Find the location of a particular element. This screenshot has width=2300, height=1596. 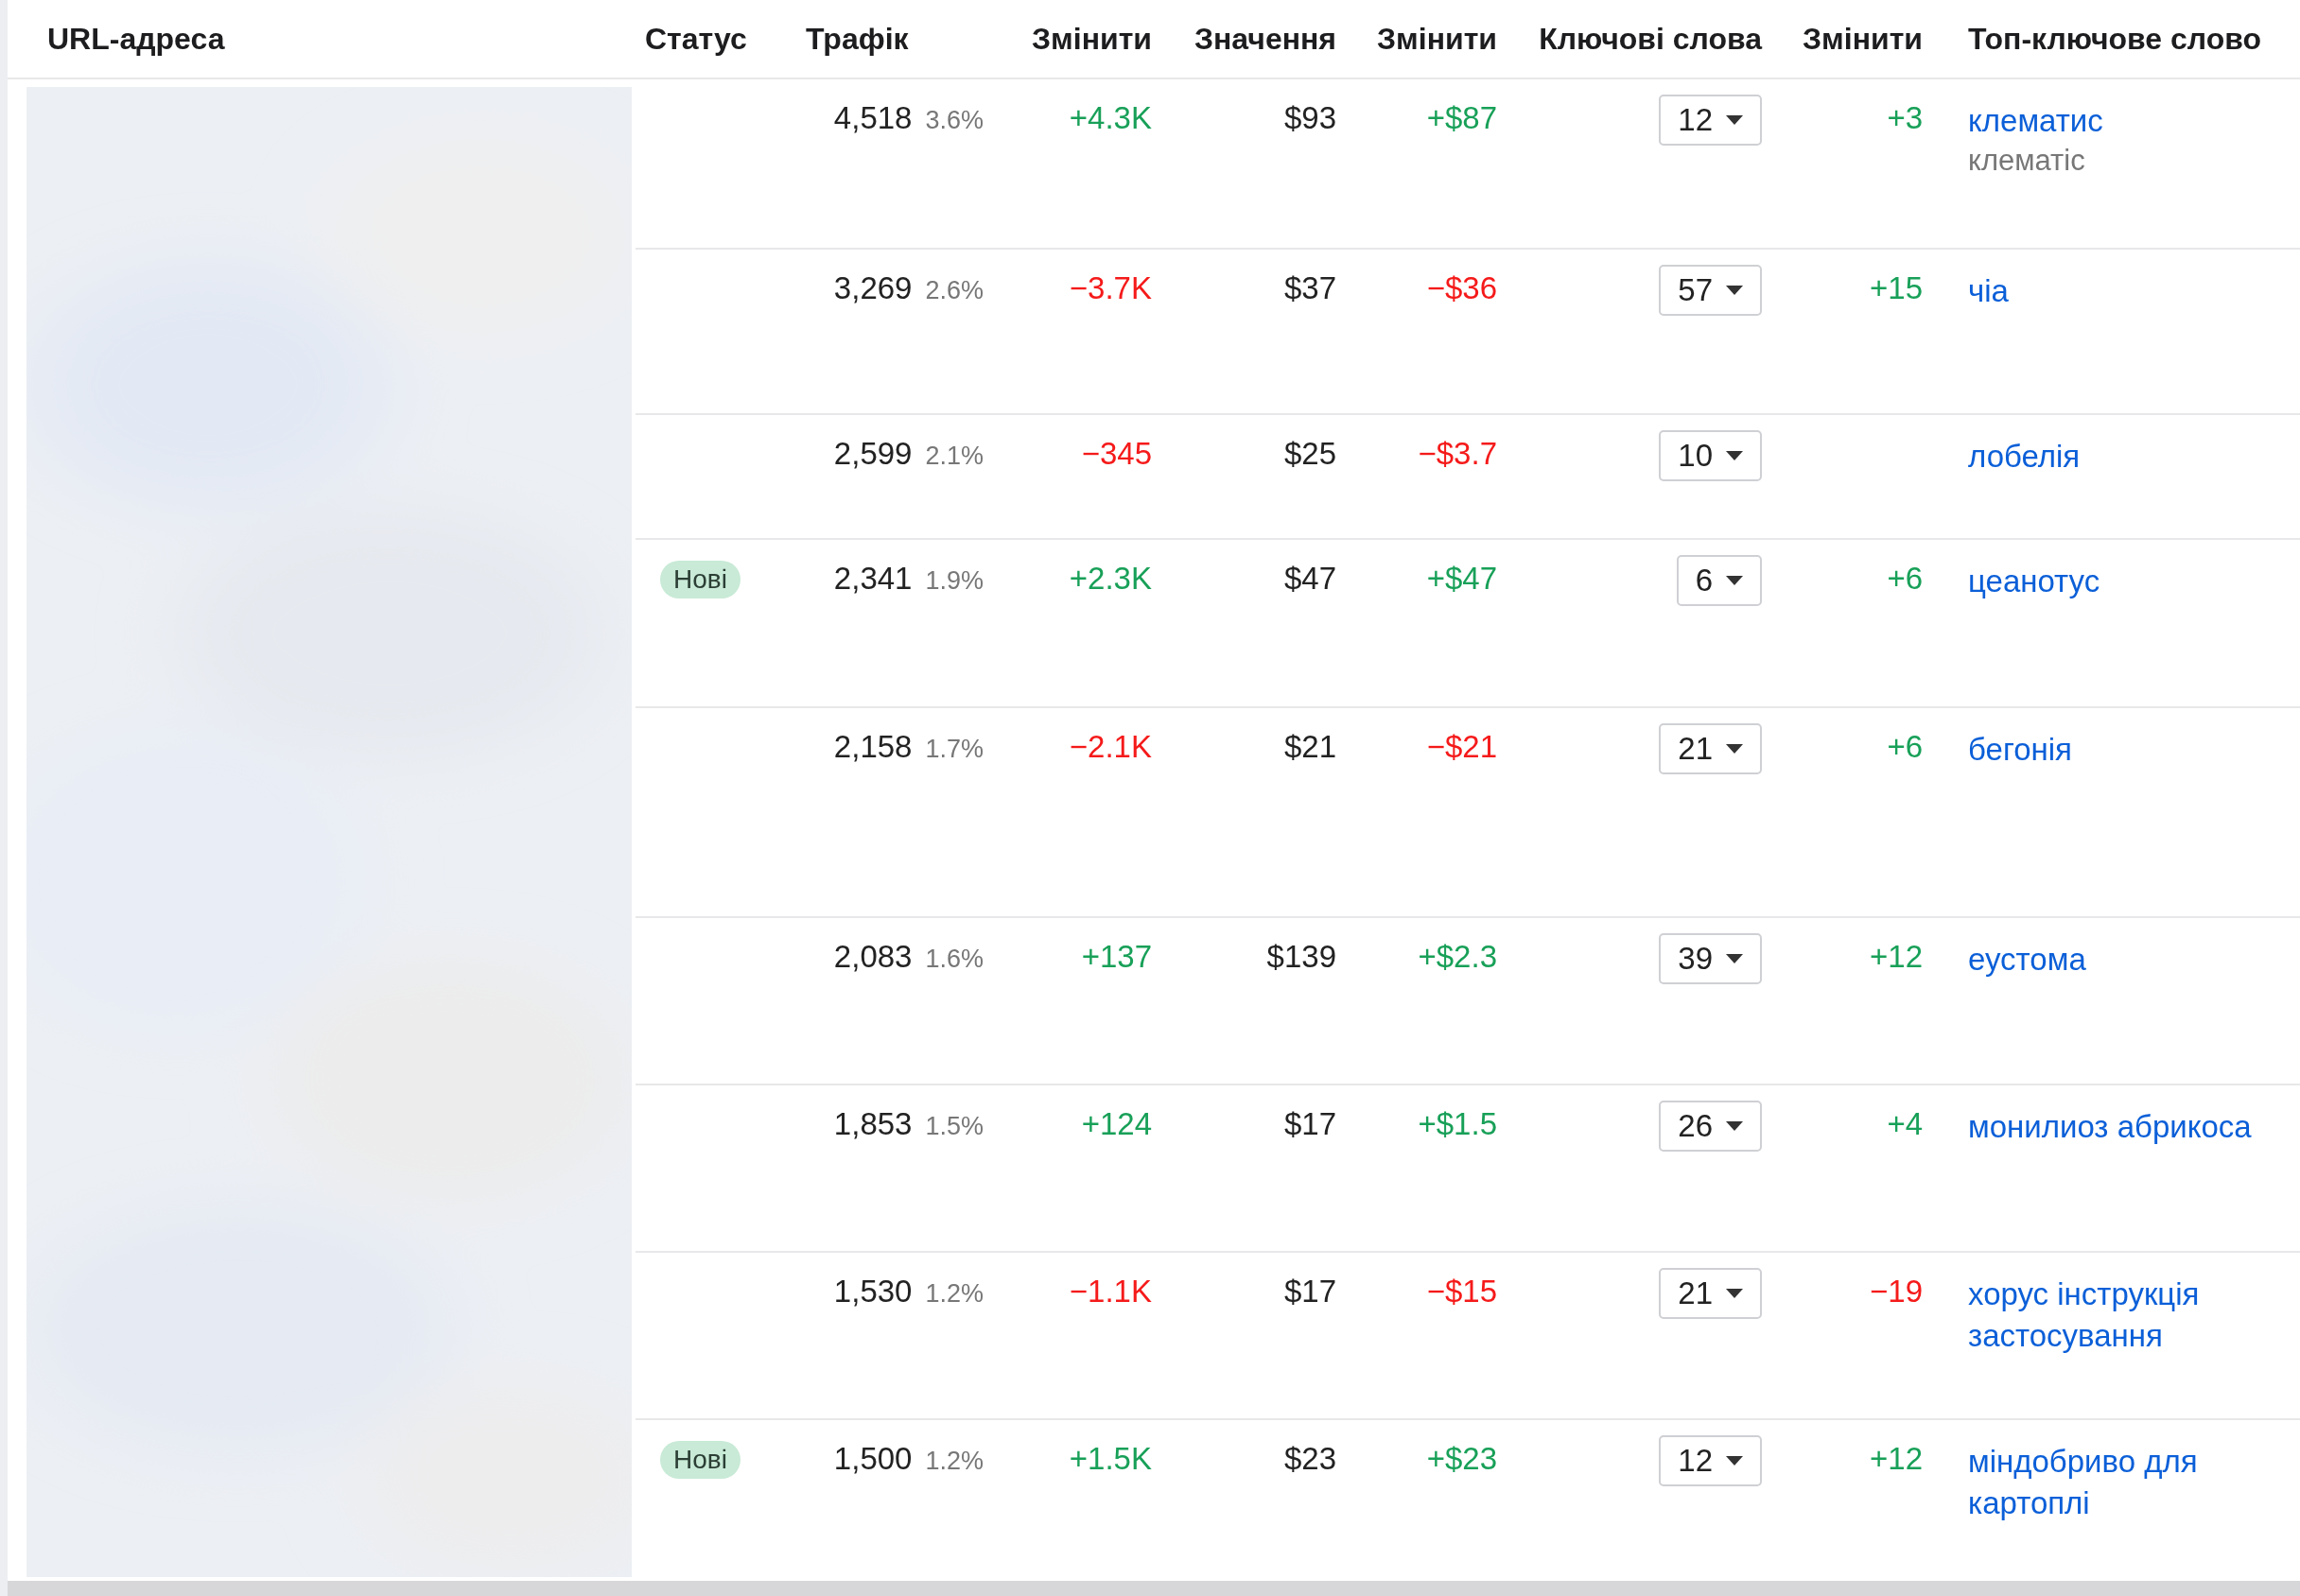

traffic-value: 4,518 is located at coordinates (873, 118).